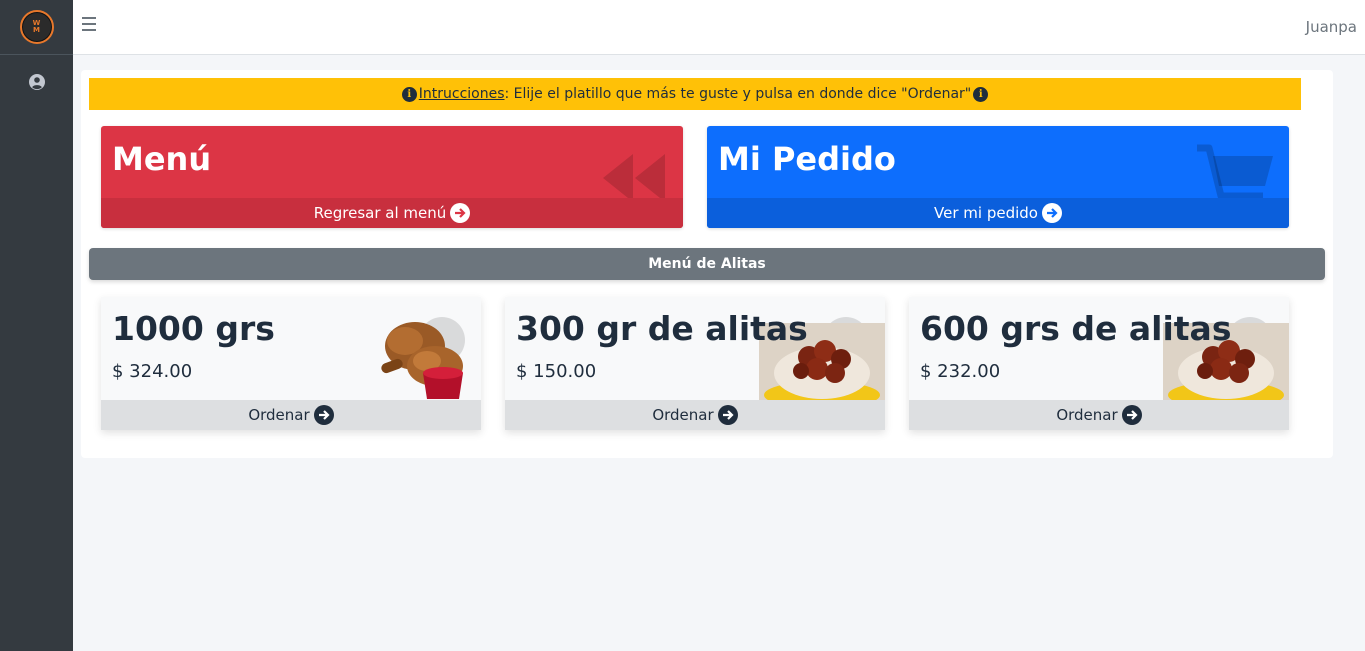  I want to click on sidebar-item-user, so click(36, 82).